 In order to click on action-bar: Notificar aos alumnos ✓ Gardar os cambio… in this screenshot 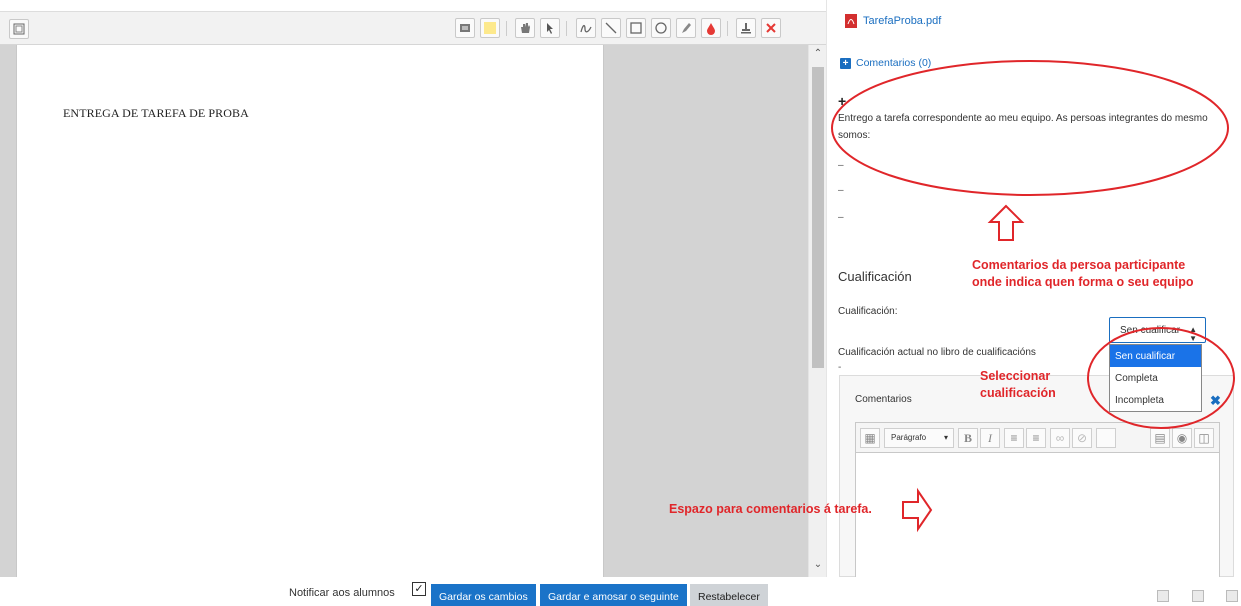, I will do `click(620, 591)`.